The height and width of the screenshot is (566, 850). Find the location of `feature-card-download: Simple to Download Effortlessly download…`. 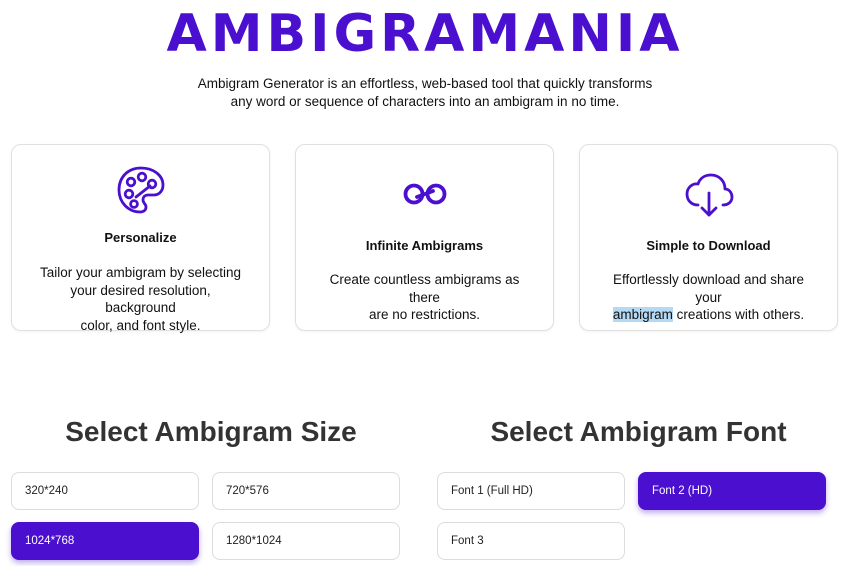

feature-card-download: Simple to Download Effortlessly download… is located at coordinates (708, 237).